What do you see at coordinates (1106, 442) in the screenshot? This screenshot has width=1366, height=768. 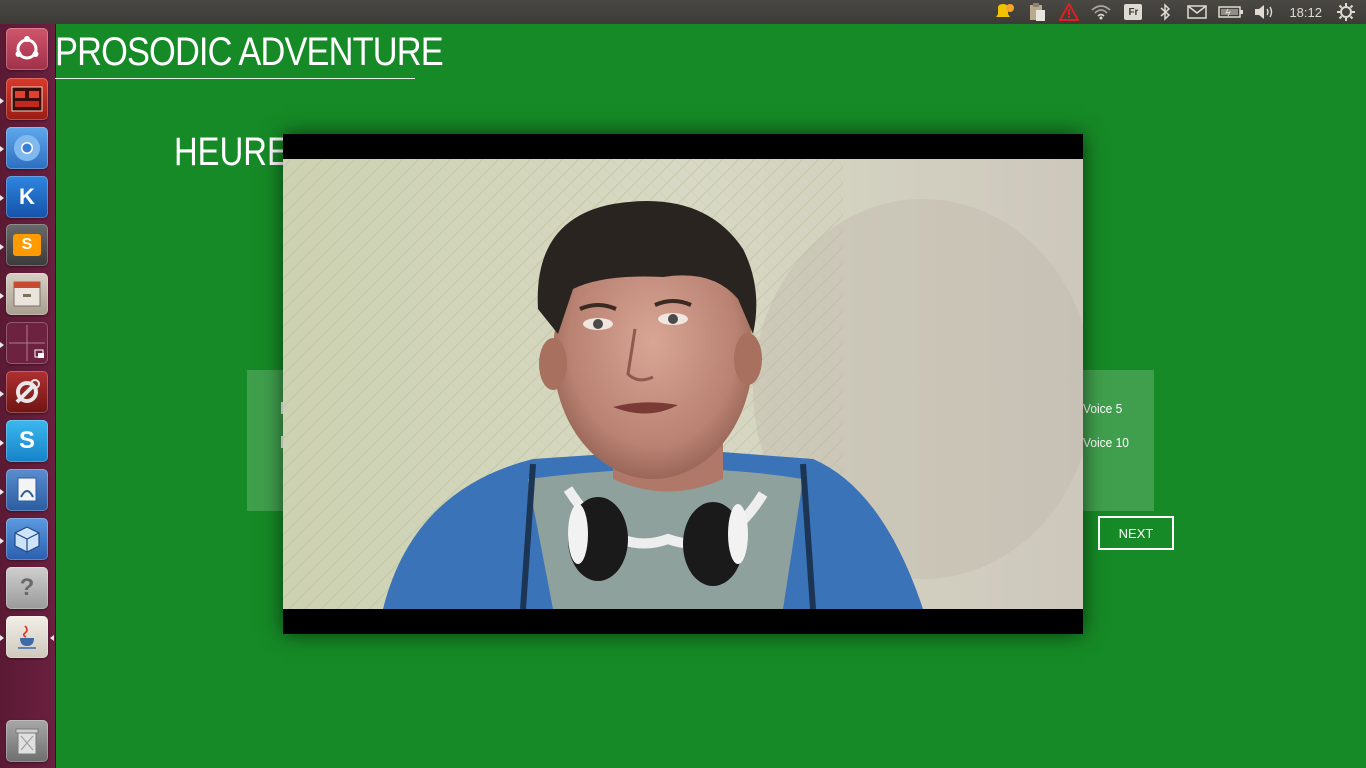 I see `voice-option-10: Voice 10` at bounding box center [1106, 442].